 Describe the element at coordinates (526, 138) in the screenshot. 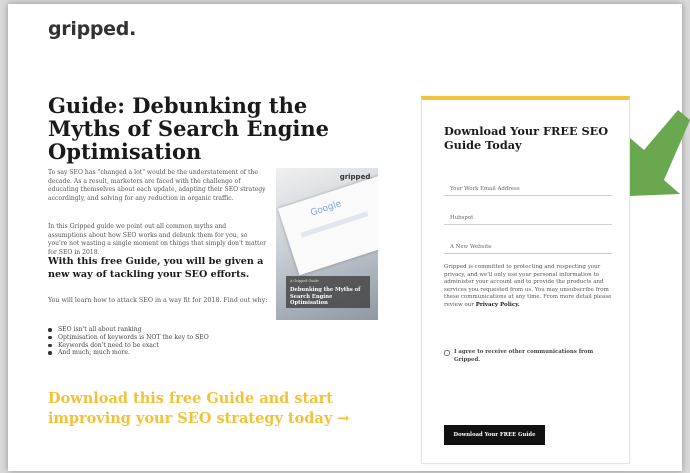

I see `form-title: Download Your FREE SEO Guide Today` at that location.